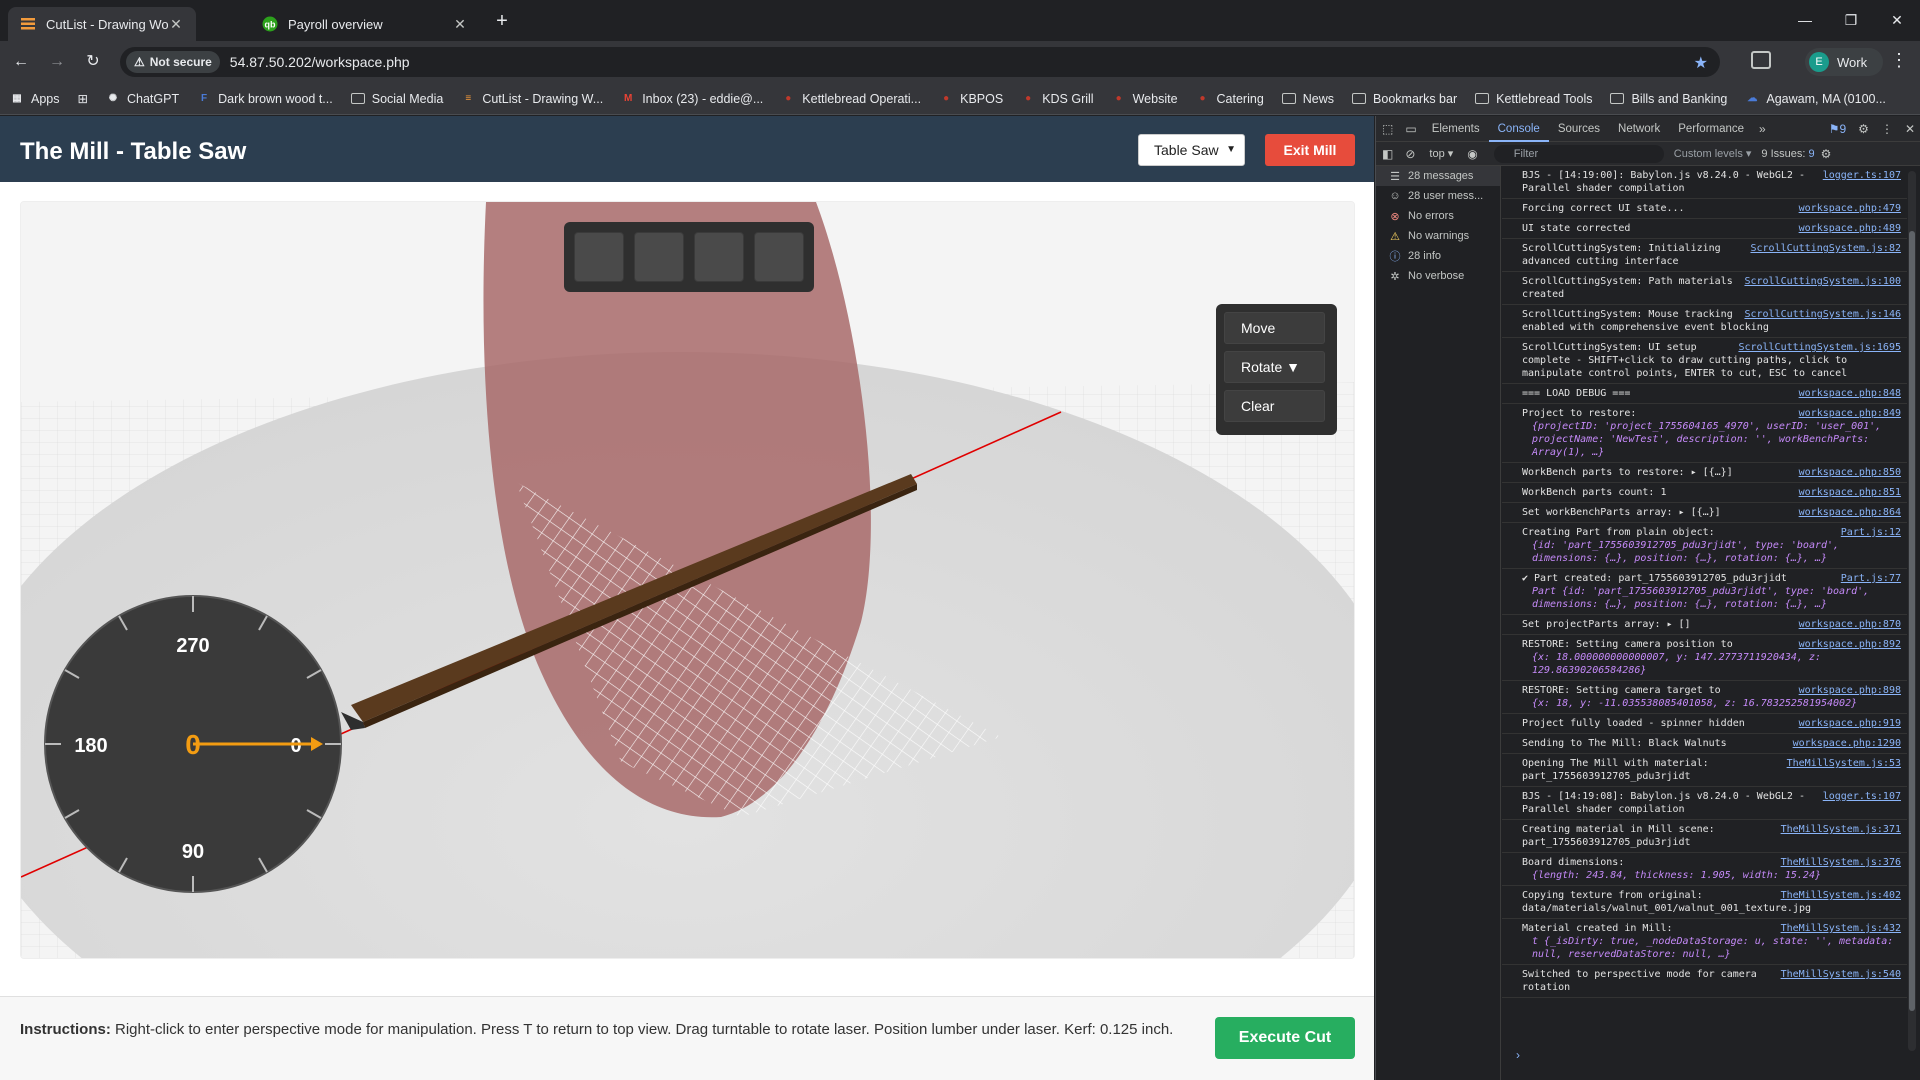 The width and height of the screenshot is (1920, 1080). Describe the element at coordinates (1826, 154) in the screenshot. I see `console-settings-gear-icon: ⚙` at that location.